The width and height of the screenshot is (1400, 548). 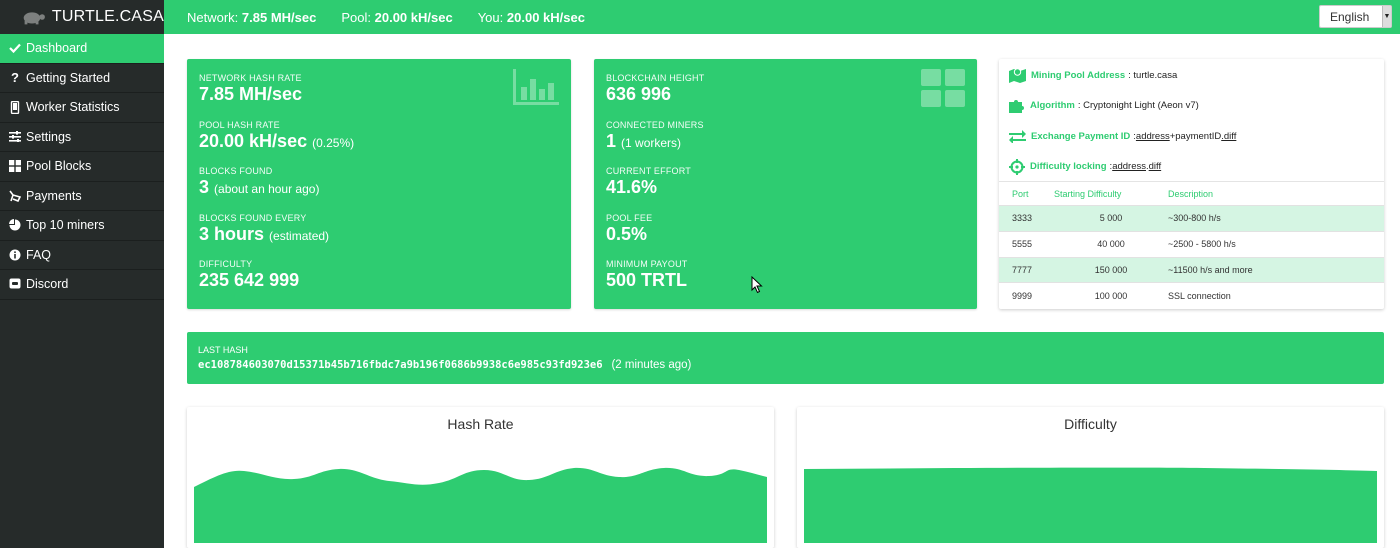 What do you see at coordinates (259, 181) in the screenshot?
I see `blocks-found: BLOCKS FOUND 3 (about an hour ago)` at bounding box center [259, 181].